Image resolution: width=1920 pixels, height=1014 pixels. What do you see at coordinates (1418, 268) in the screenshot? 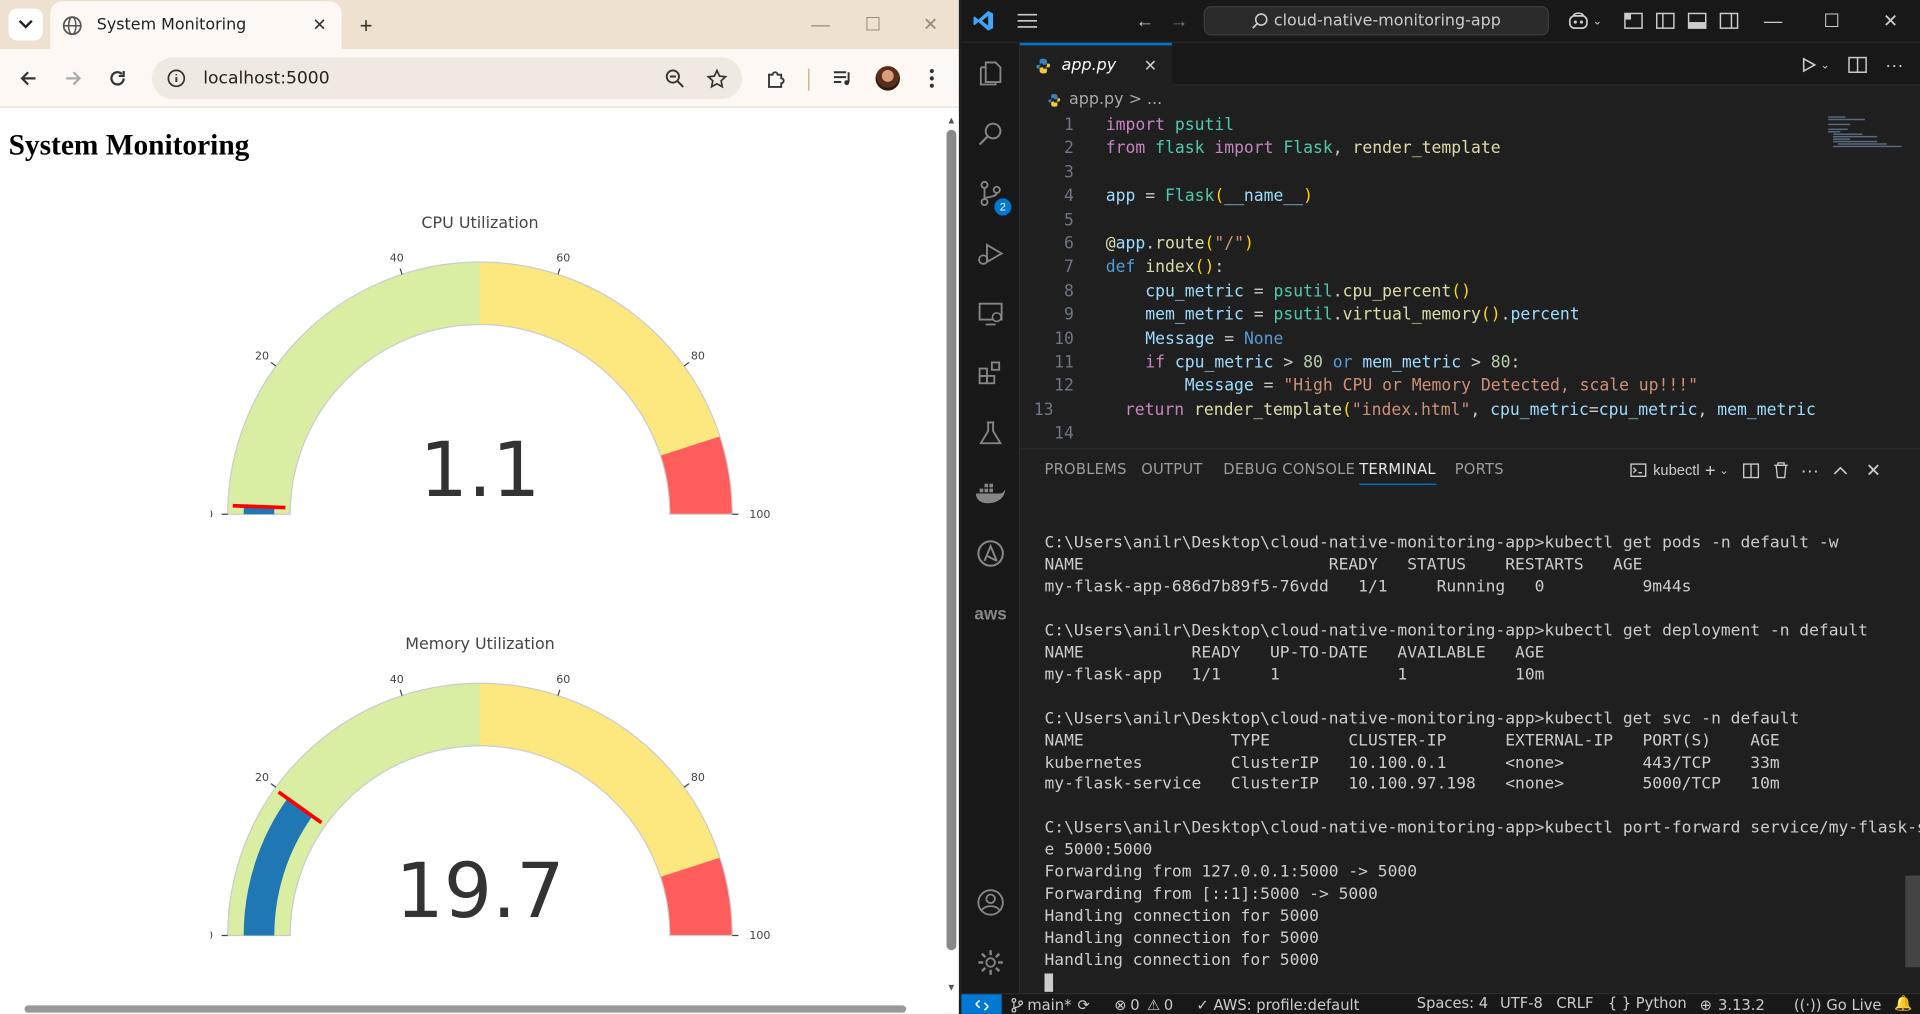
I see `code-line: 7 def index():` at bounding box center [1418, 268].